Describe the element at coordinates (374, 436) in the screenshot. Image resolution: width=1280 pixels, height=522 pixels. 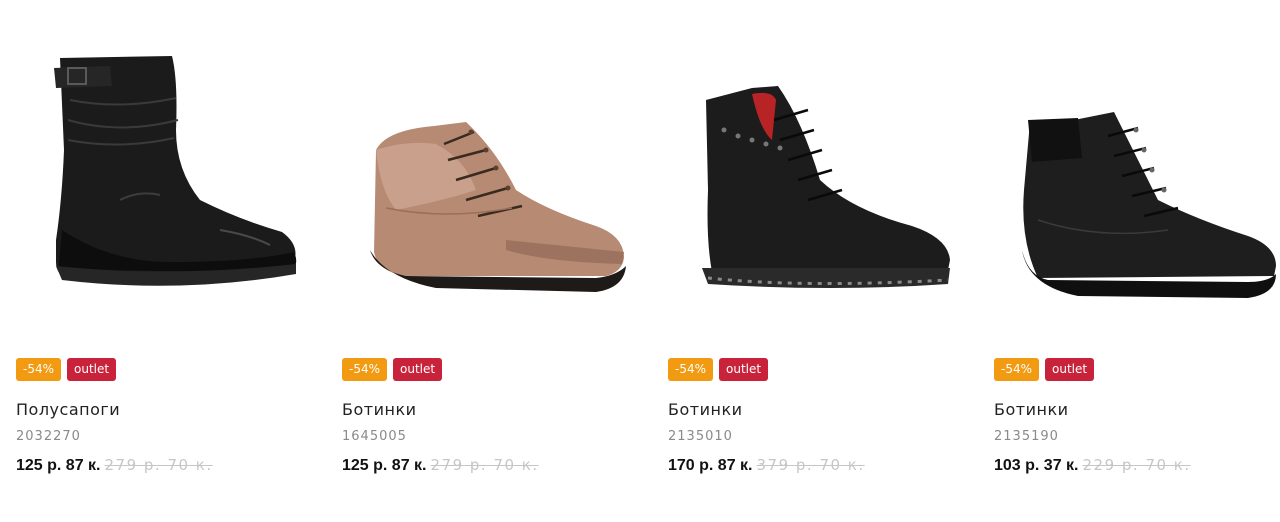
I see `product-sku: 1645005` at that location.